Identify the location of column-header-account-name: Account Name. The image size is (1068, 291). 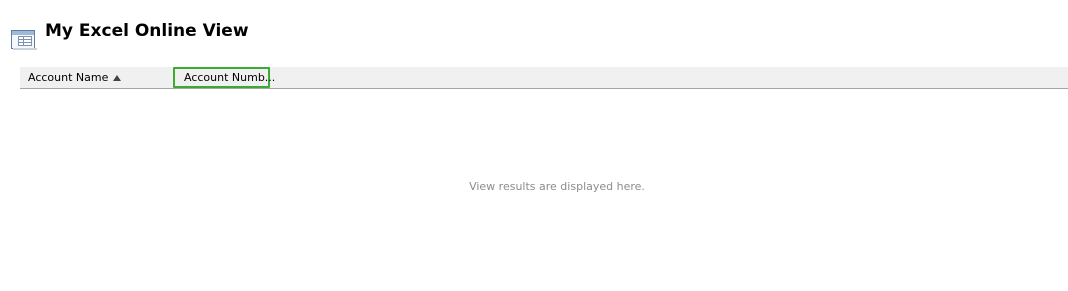
(96, 77).